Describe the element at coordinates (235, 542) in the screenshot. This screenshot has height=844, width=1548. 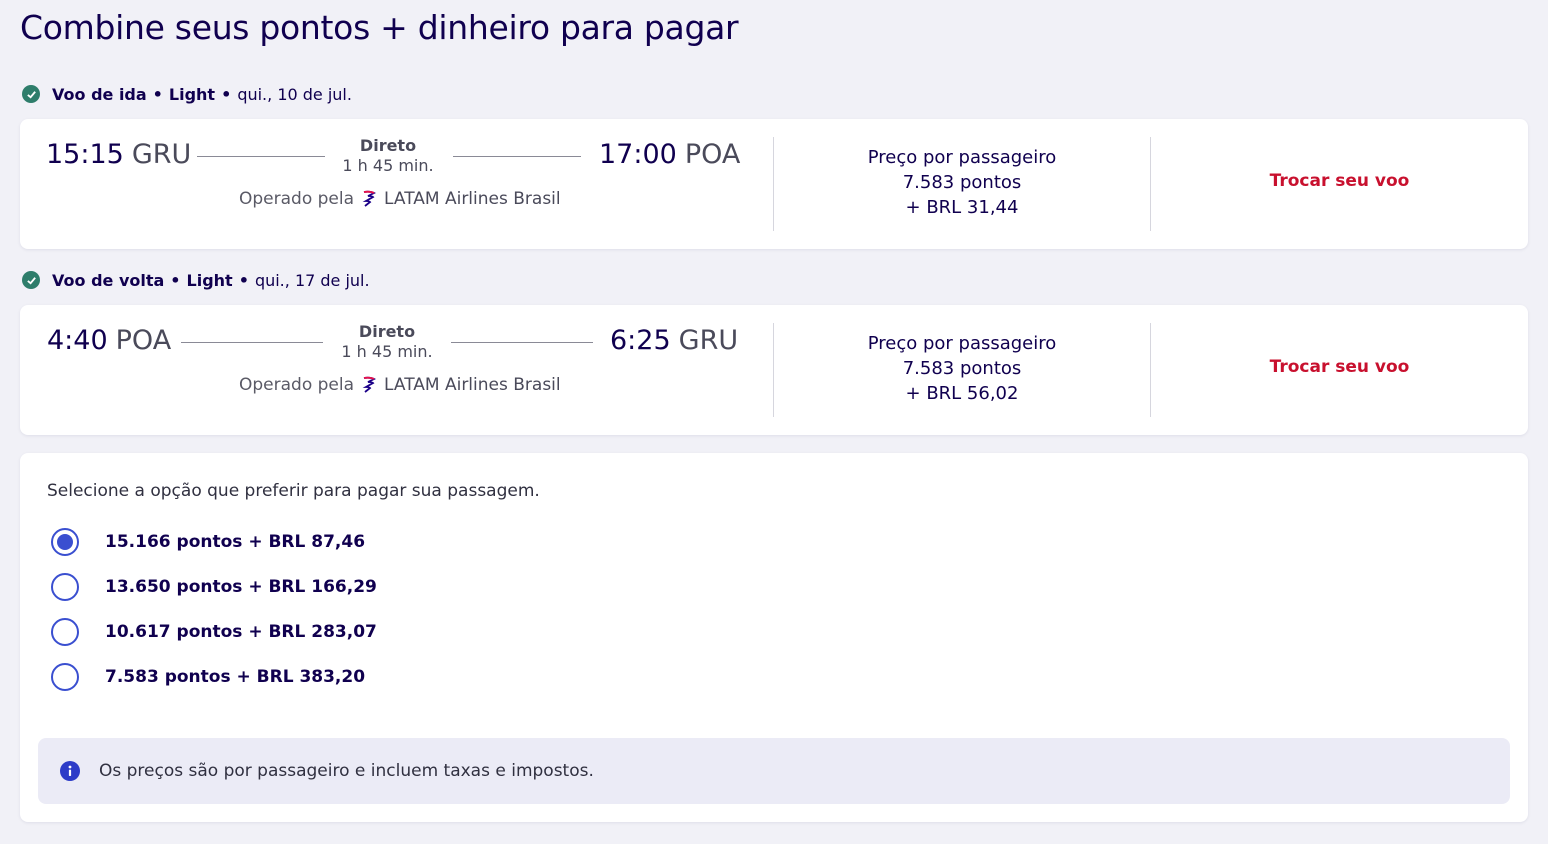
I see `option-label: 15.166 pontos + BRL 87,46` at that location.